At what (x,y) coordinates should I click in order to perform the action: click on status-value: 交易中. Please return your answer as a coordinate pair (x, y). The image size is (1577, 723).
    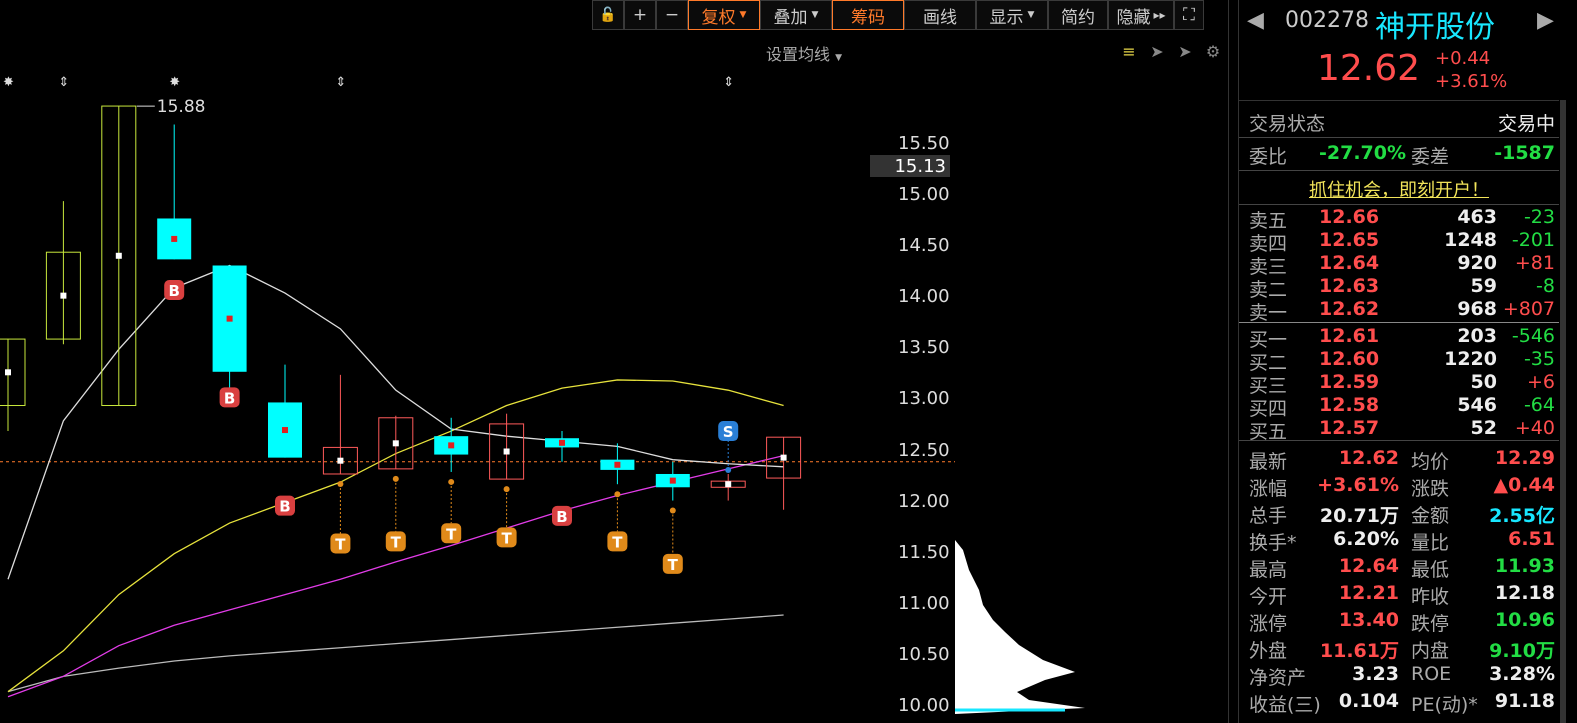
    Looking at the image, I should click on (1526, 124).